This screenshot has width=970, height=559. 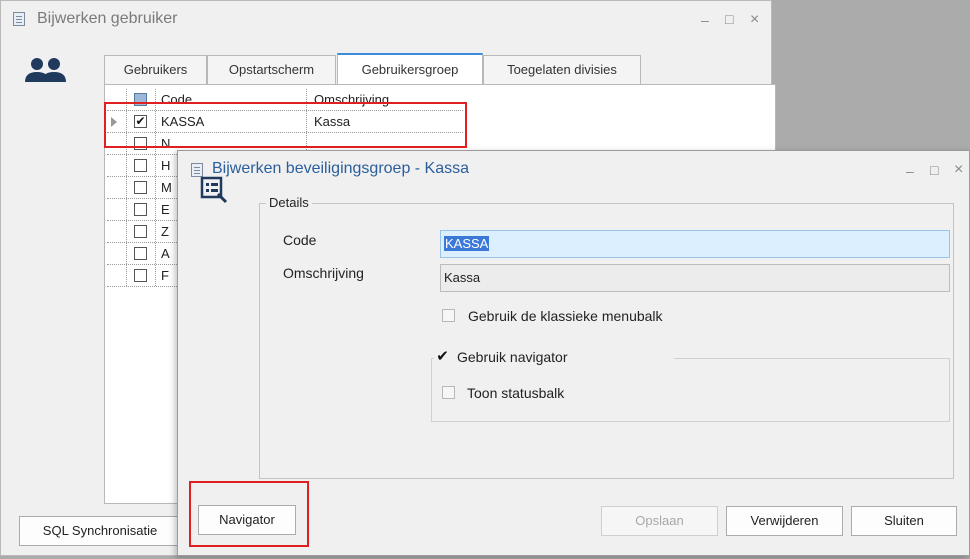 What do you see at coordinates (107, 18) in the screenshot?
I see `window-title: Bijwerken gebruiker` at bounding box center [107, 18].